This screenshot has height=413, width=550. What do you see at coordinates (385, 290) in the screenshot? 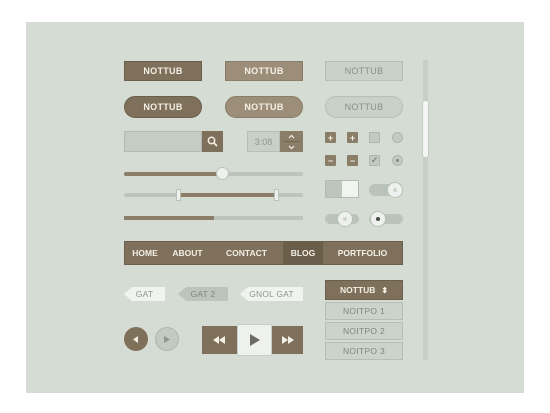
I see `up-down-arrow-icon: ⬍` at bounding box center [385, 290].